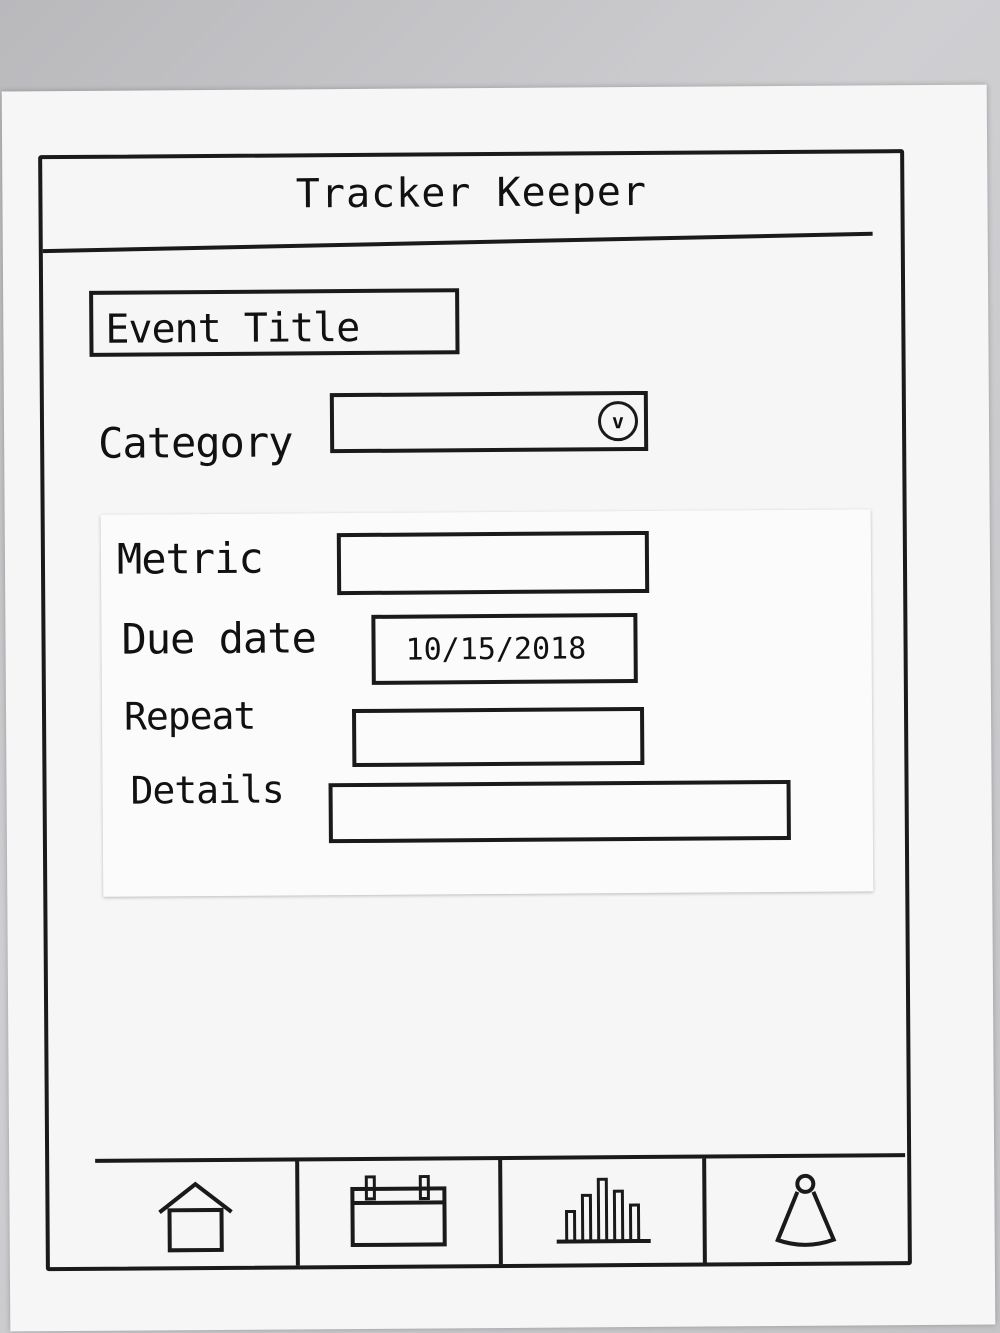 This screenshot has width=1000, height=1333. I want to click on metric-label: Metric, so click(189, 558).